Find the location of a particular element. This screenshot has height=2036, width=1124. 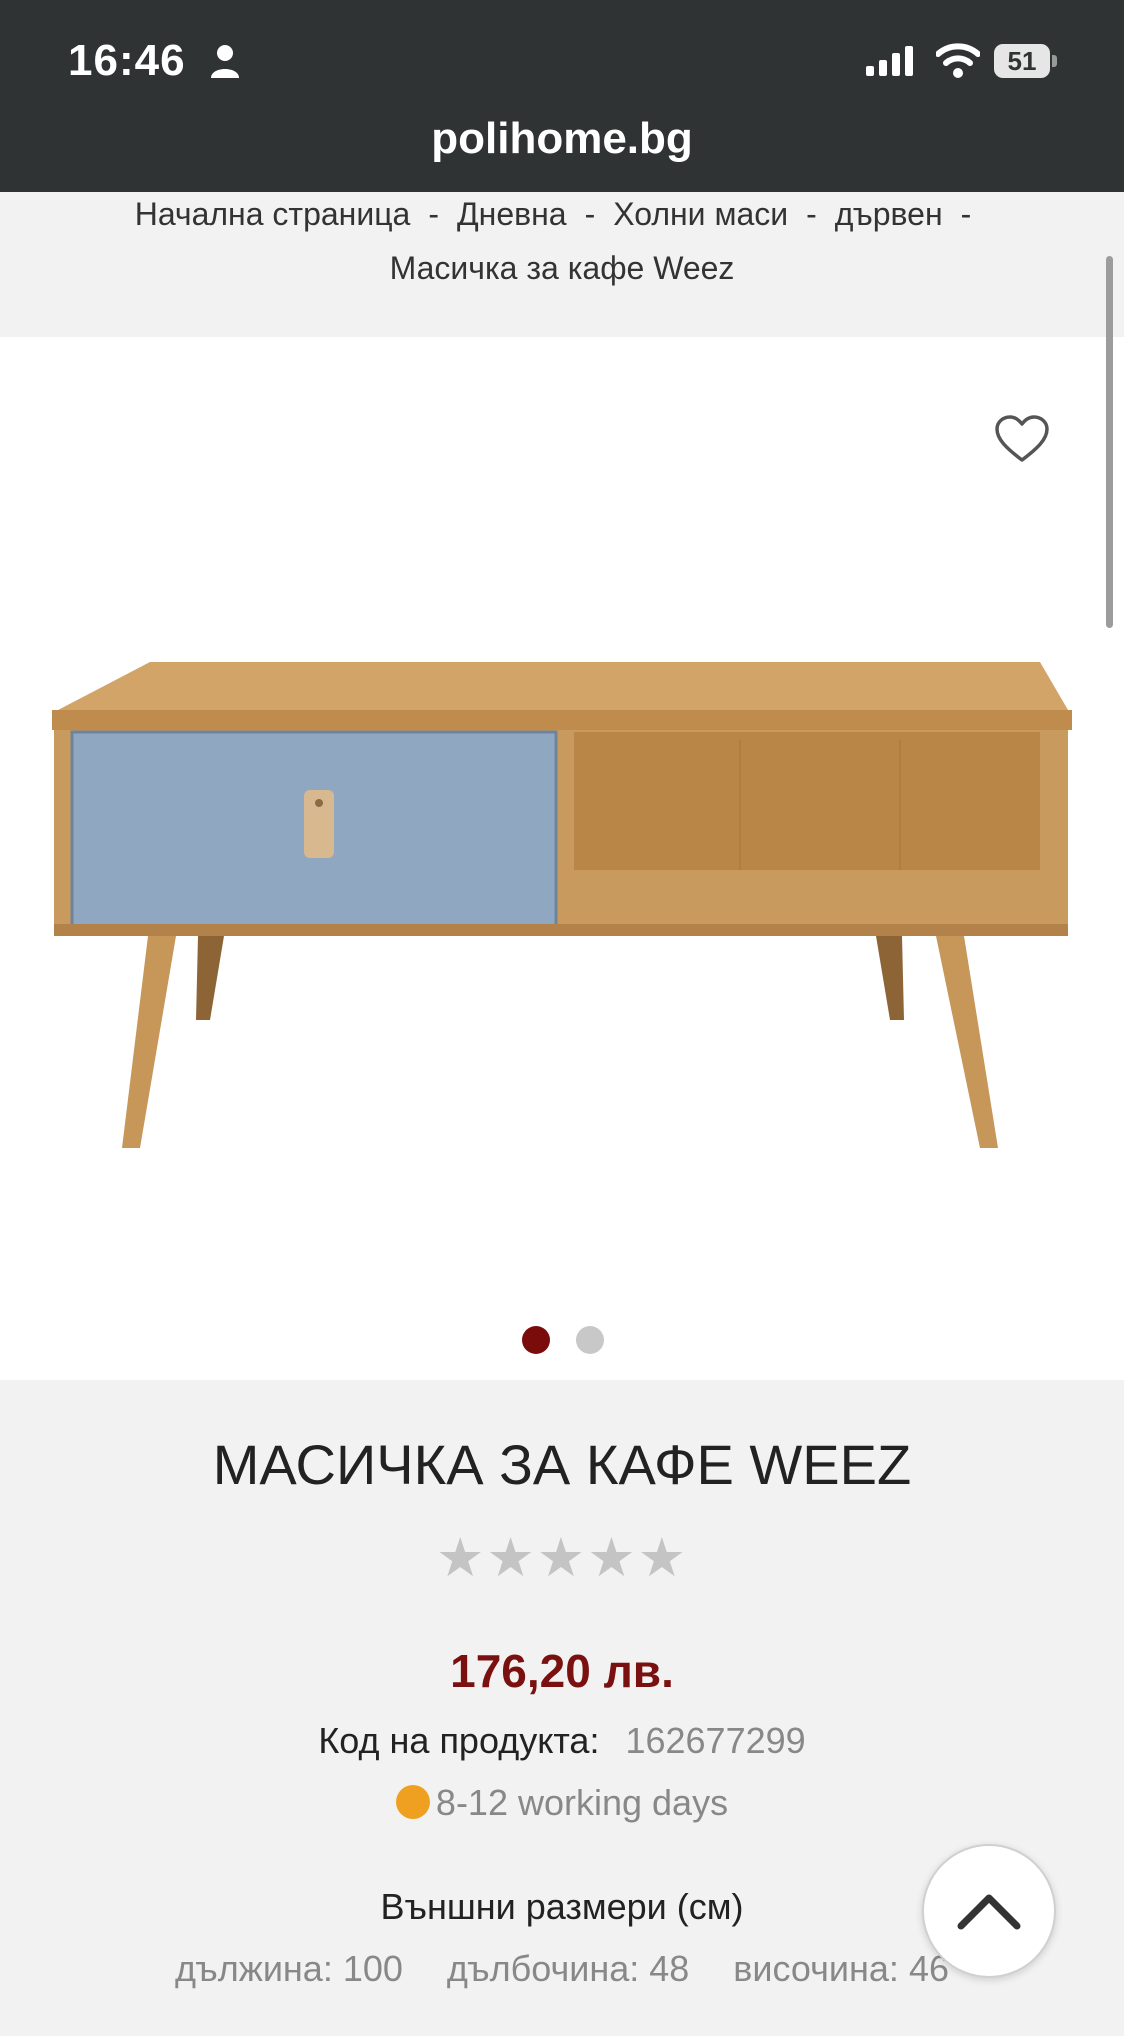

scroll-to-top-button is located at coordinates (989, 1911).